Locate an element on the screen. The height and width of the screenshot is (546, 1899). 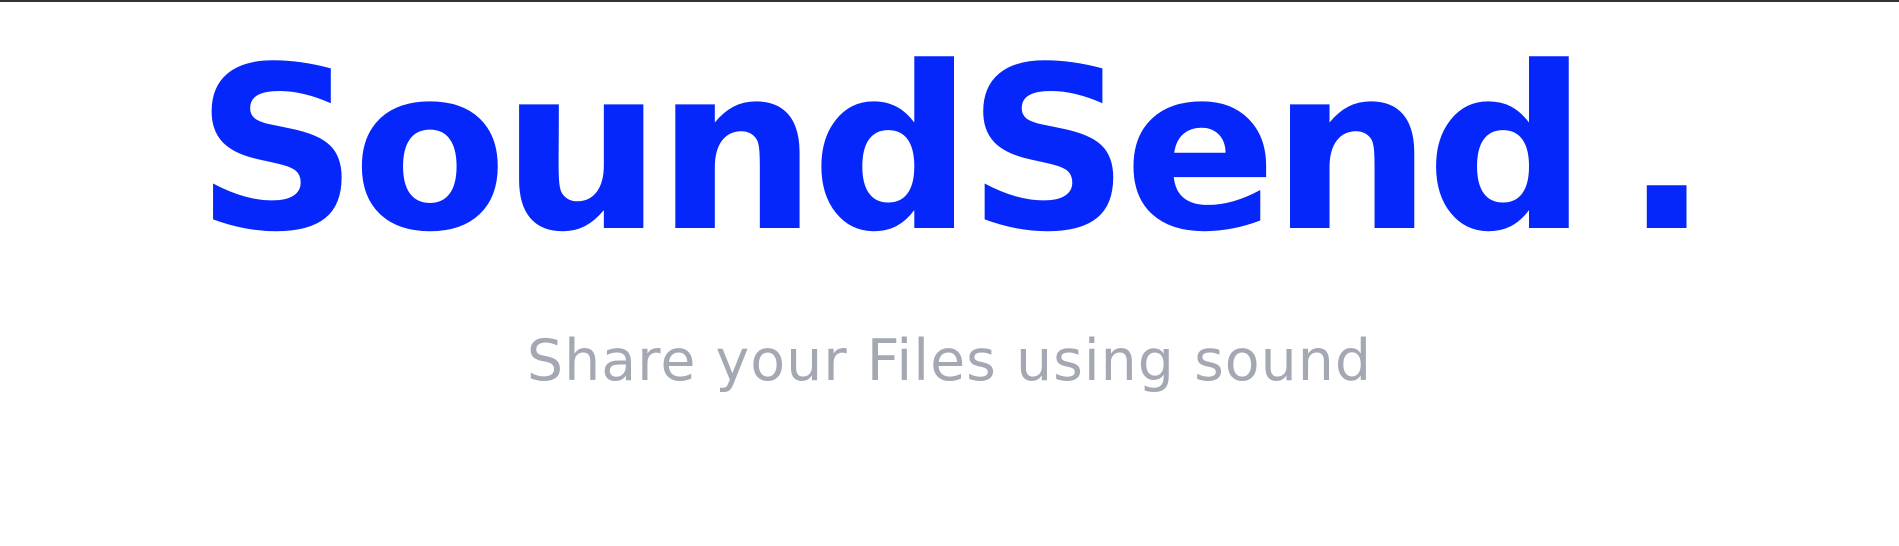
brand-tagline: Share your Files using sound is located at coordinates (949, 361).